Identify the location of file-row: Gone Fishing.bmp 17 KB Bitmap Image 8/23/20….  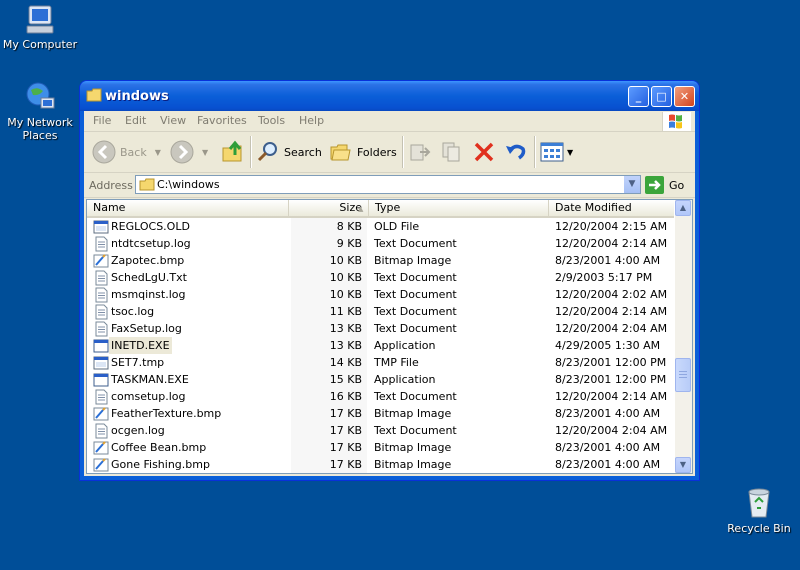
(382, 464).